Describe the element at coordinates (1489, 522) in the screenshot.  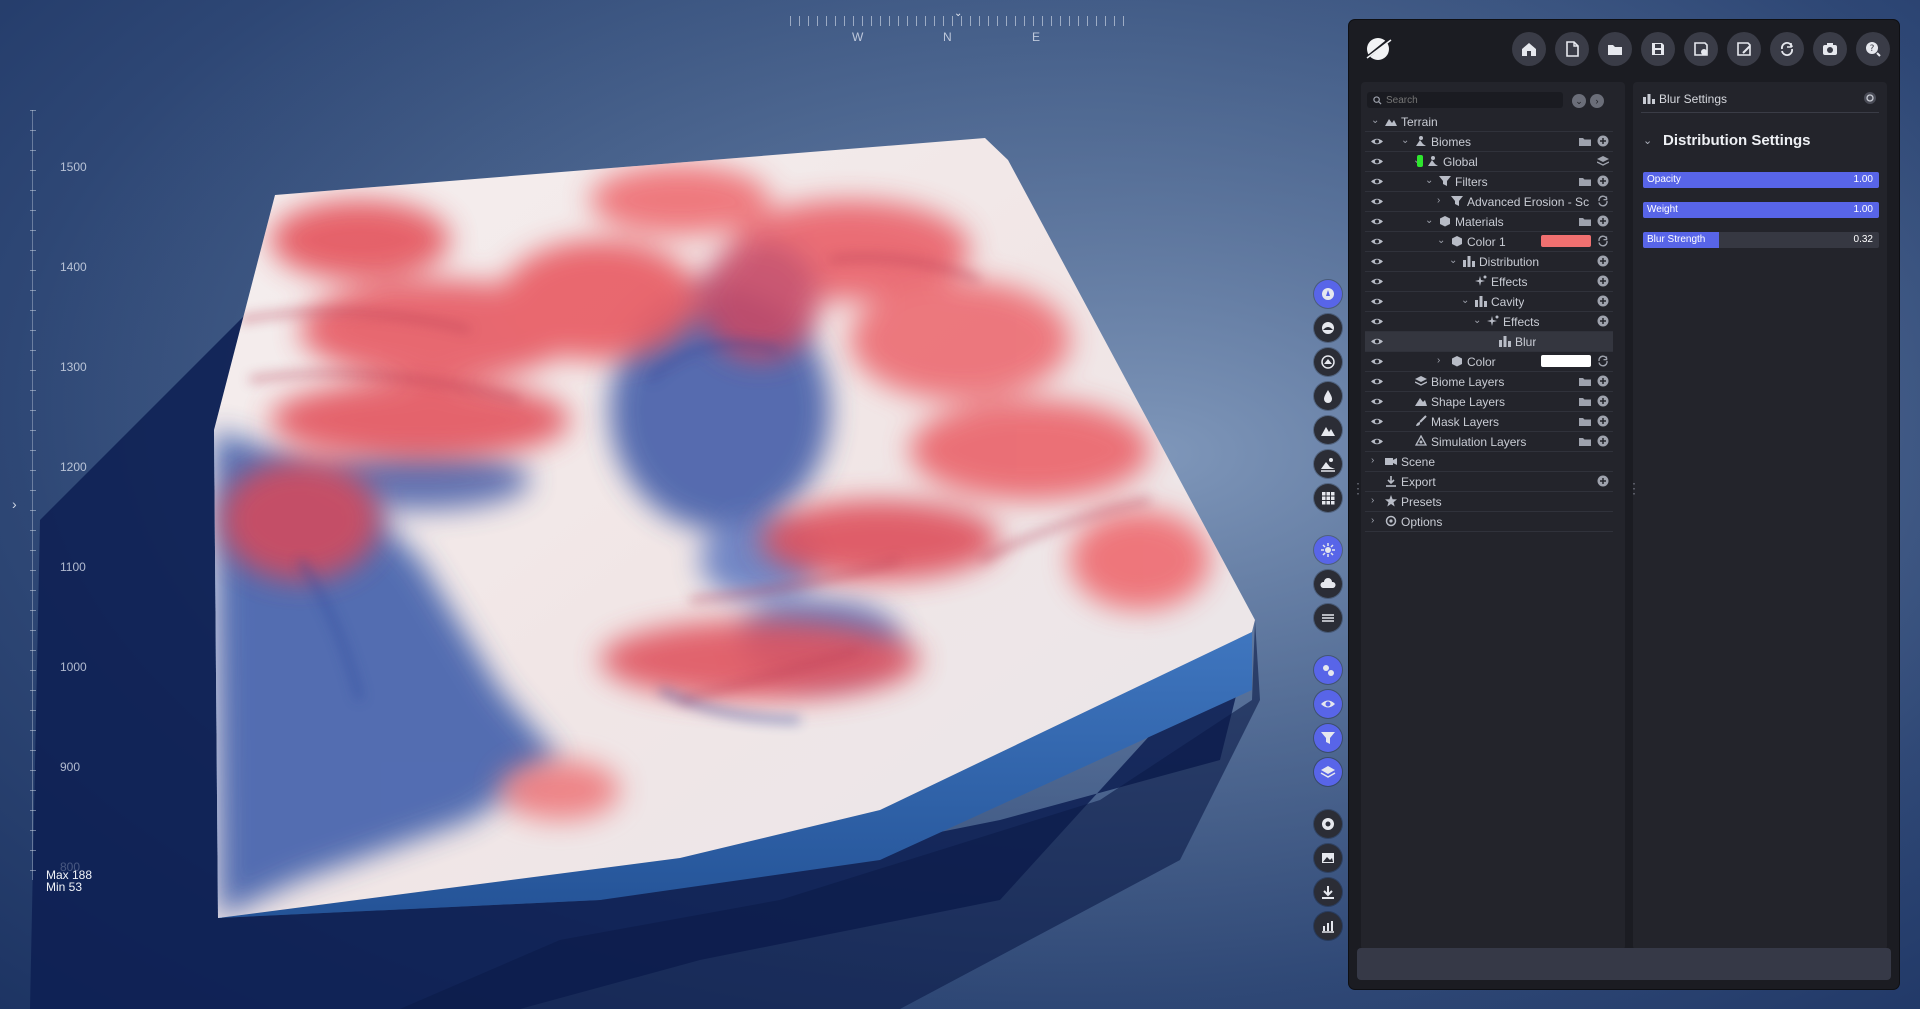
I see `tree-row: › Options` at that location.